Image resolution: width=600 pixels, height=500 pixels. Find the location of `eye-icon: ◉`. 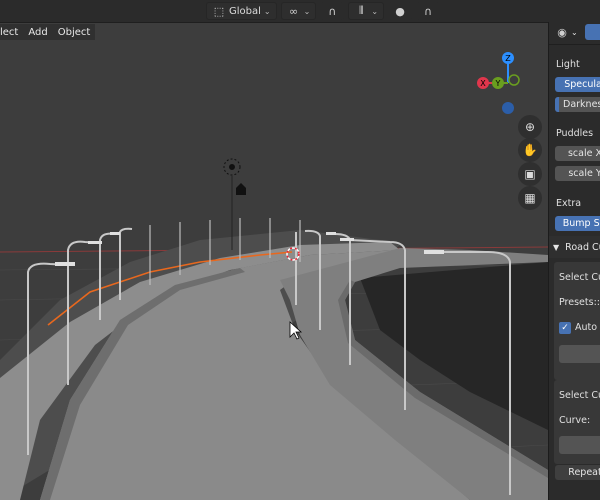

eye-icon: ◉ is located at coordinates (562, 32).